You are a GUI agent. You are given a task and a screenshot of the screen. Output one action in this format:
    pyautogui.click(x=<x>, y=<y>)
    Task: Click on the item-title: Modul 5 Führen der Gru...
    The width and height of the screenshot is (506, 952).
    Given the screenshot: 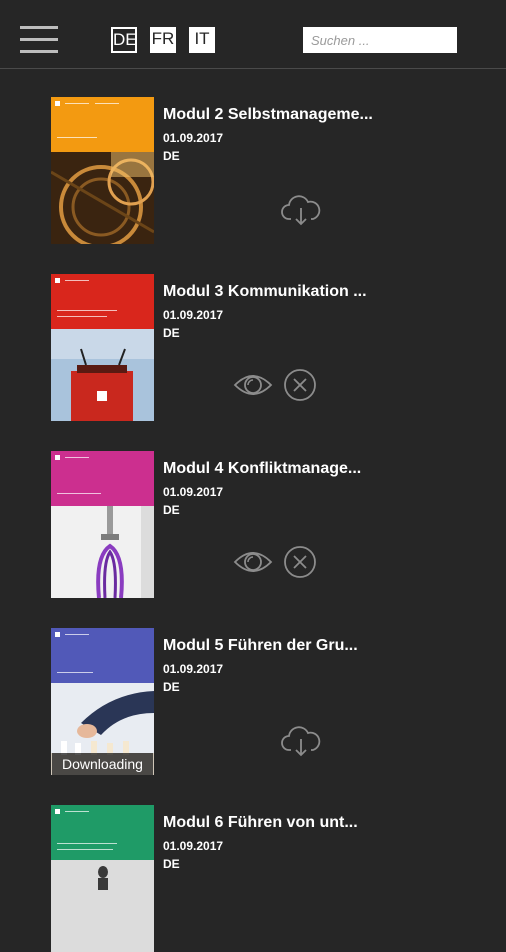 What is the action you would take?
    pyautogui.click(x=260, y=646)
    